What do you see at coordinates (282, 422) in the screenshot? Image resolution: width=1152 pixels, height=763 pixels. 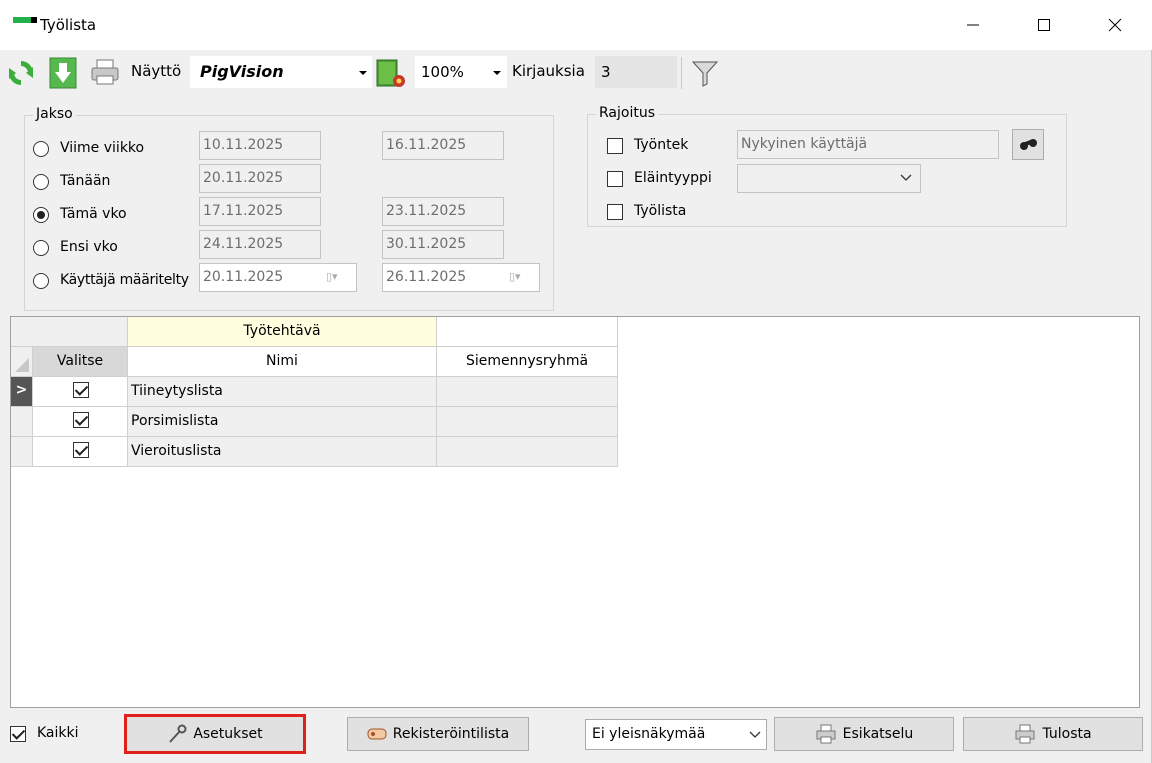 I see `row-name-cell: Porsimislista` at bounding box center [282, 422].